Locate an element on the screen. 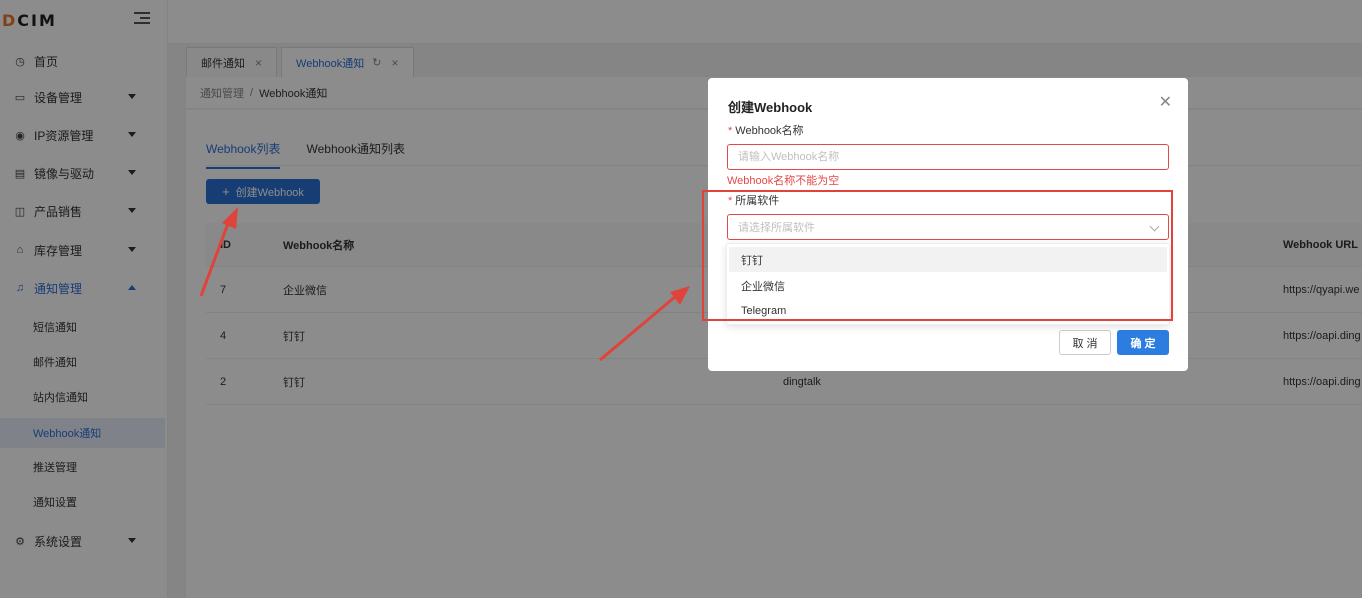 The width and height of the screenshot is (1362, 598). required-asterisk: * is located at coordinates (730, 131).